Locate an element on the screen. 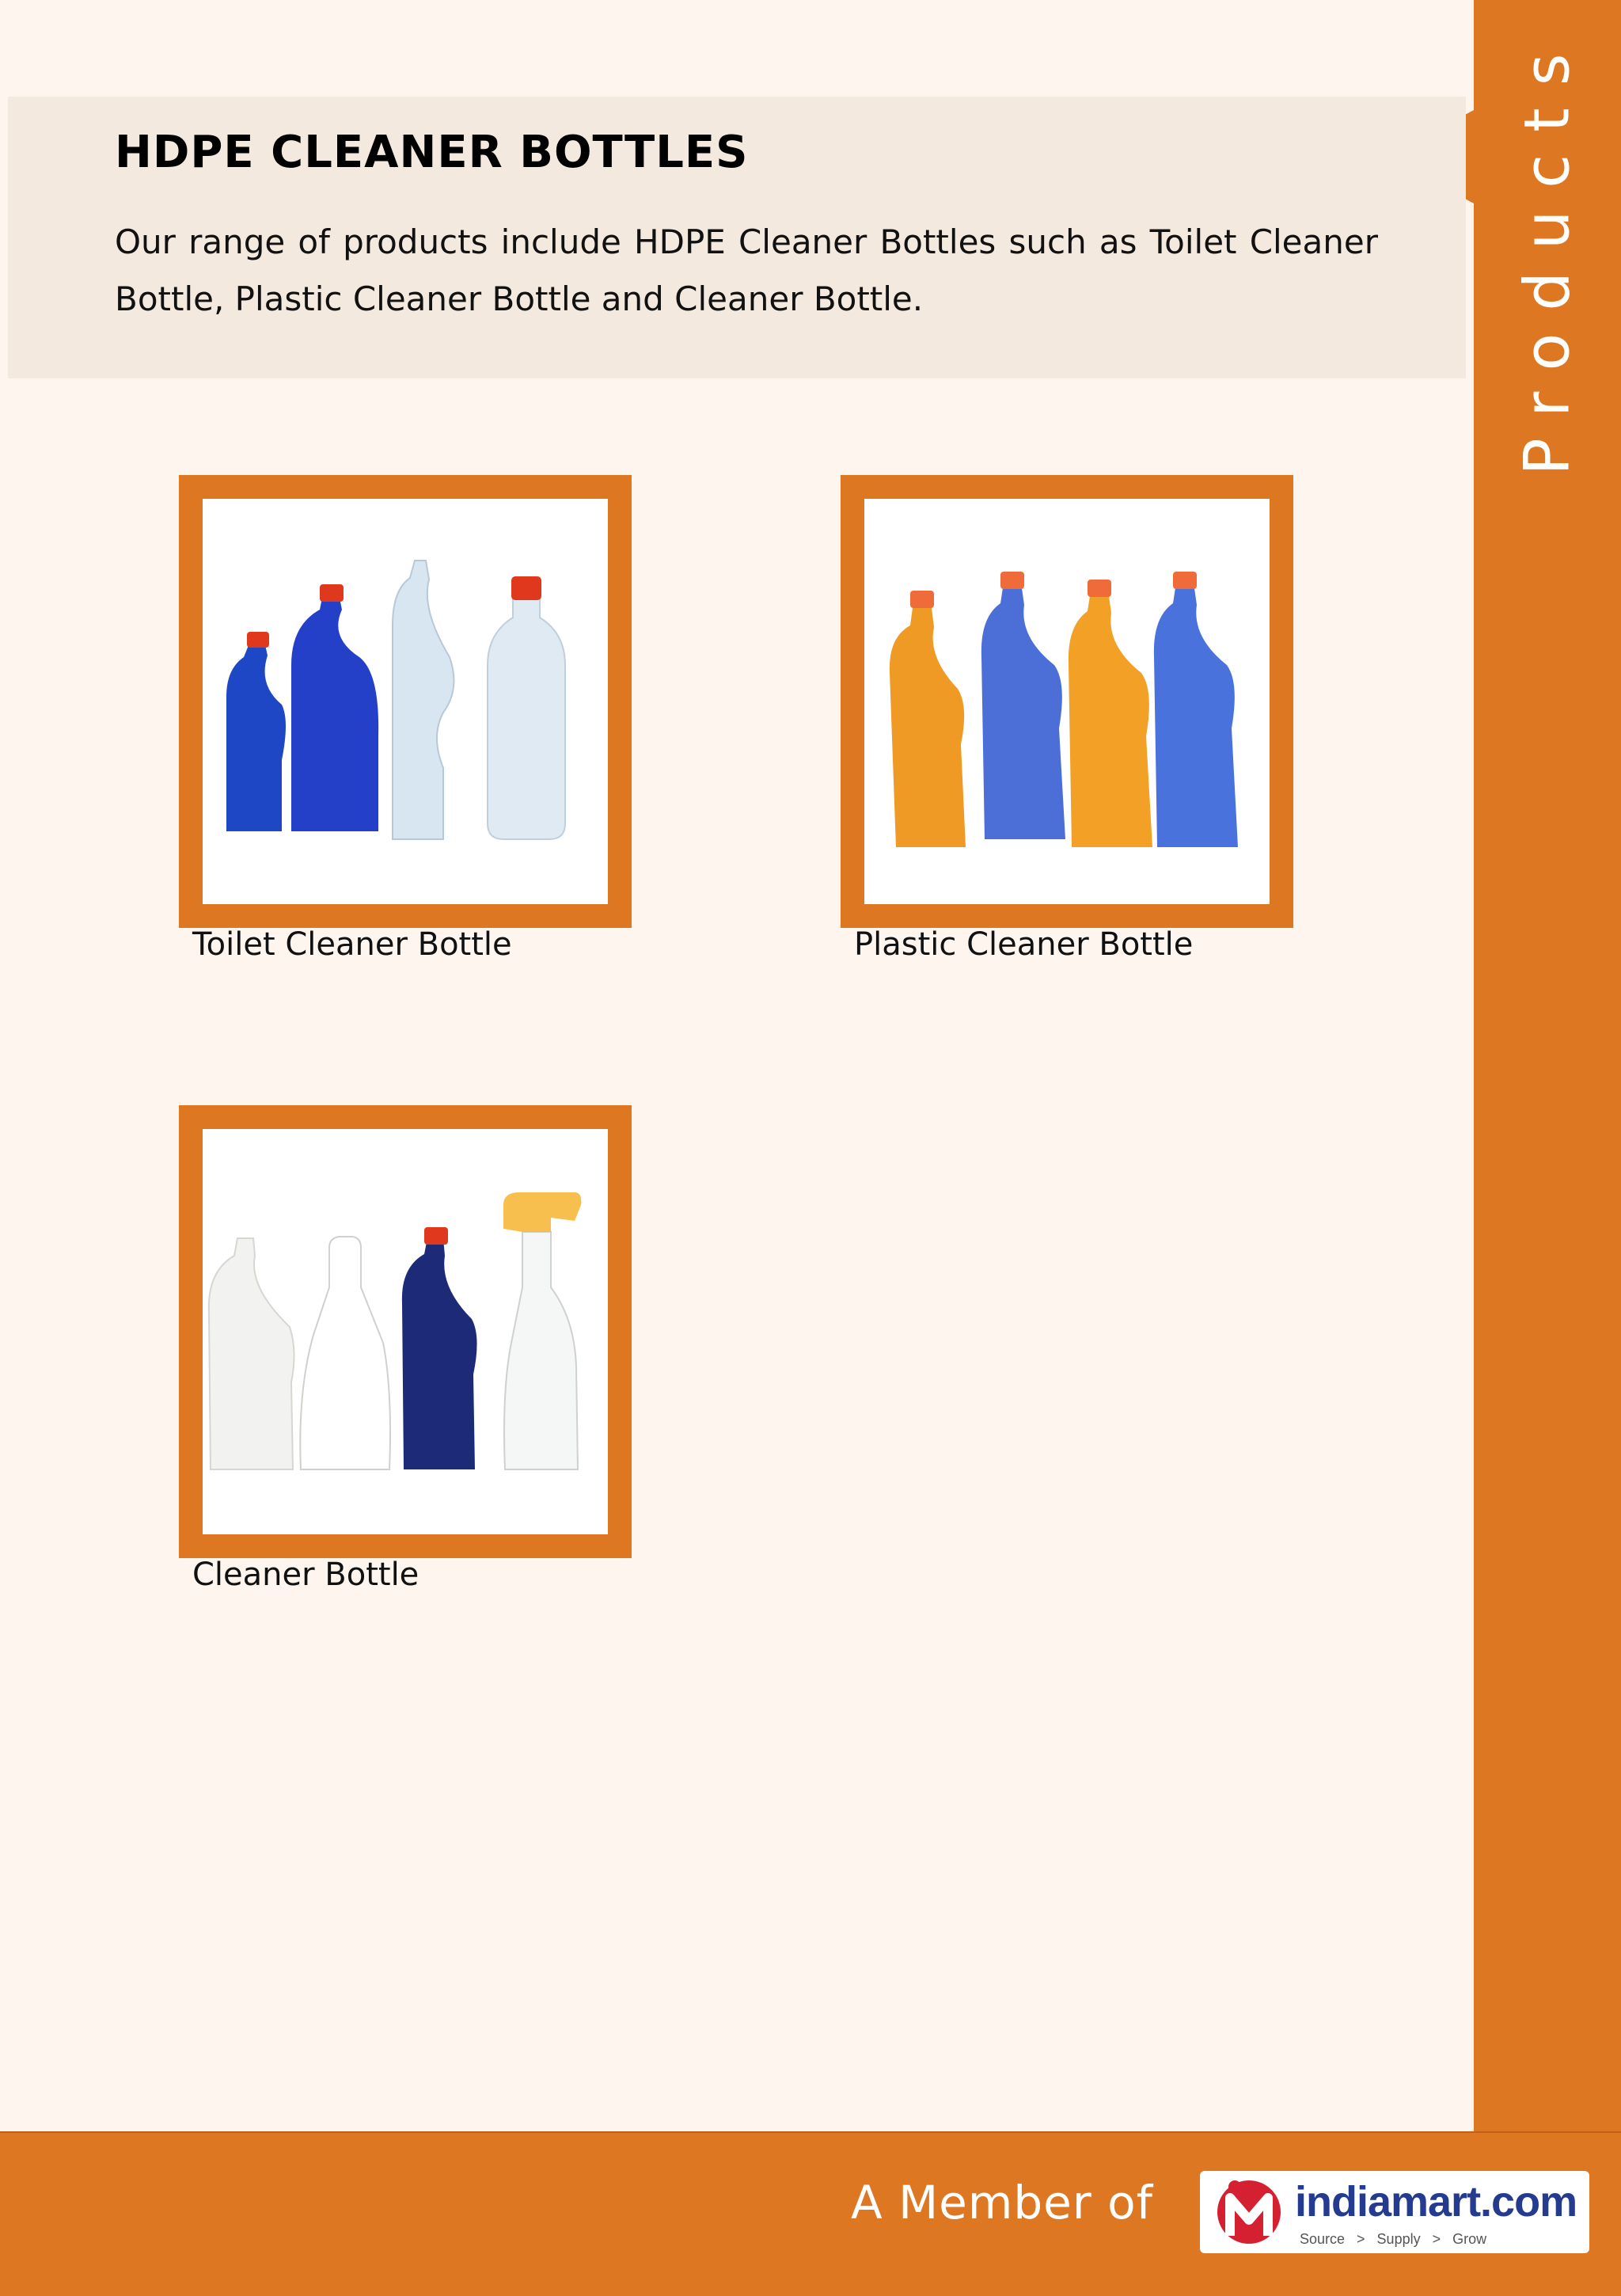  product-image-plastic-cleaner-bottle is located at coordinates (1067, 701).